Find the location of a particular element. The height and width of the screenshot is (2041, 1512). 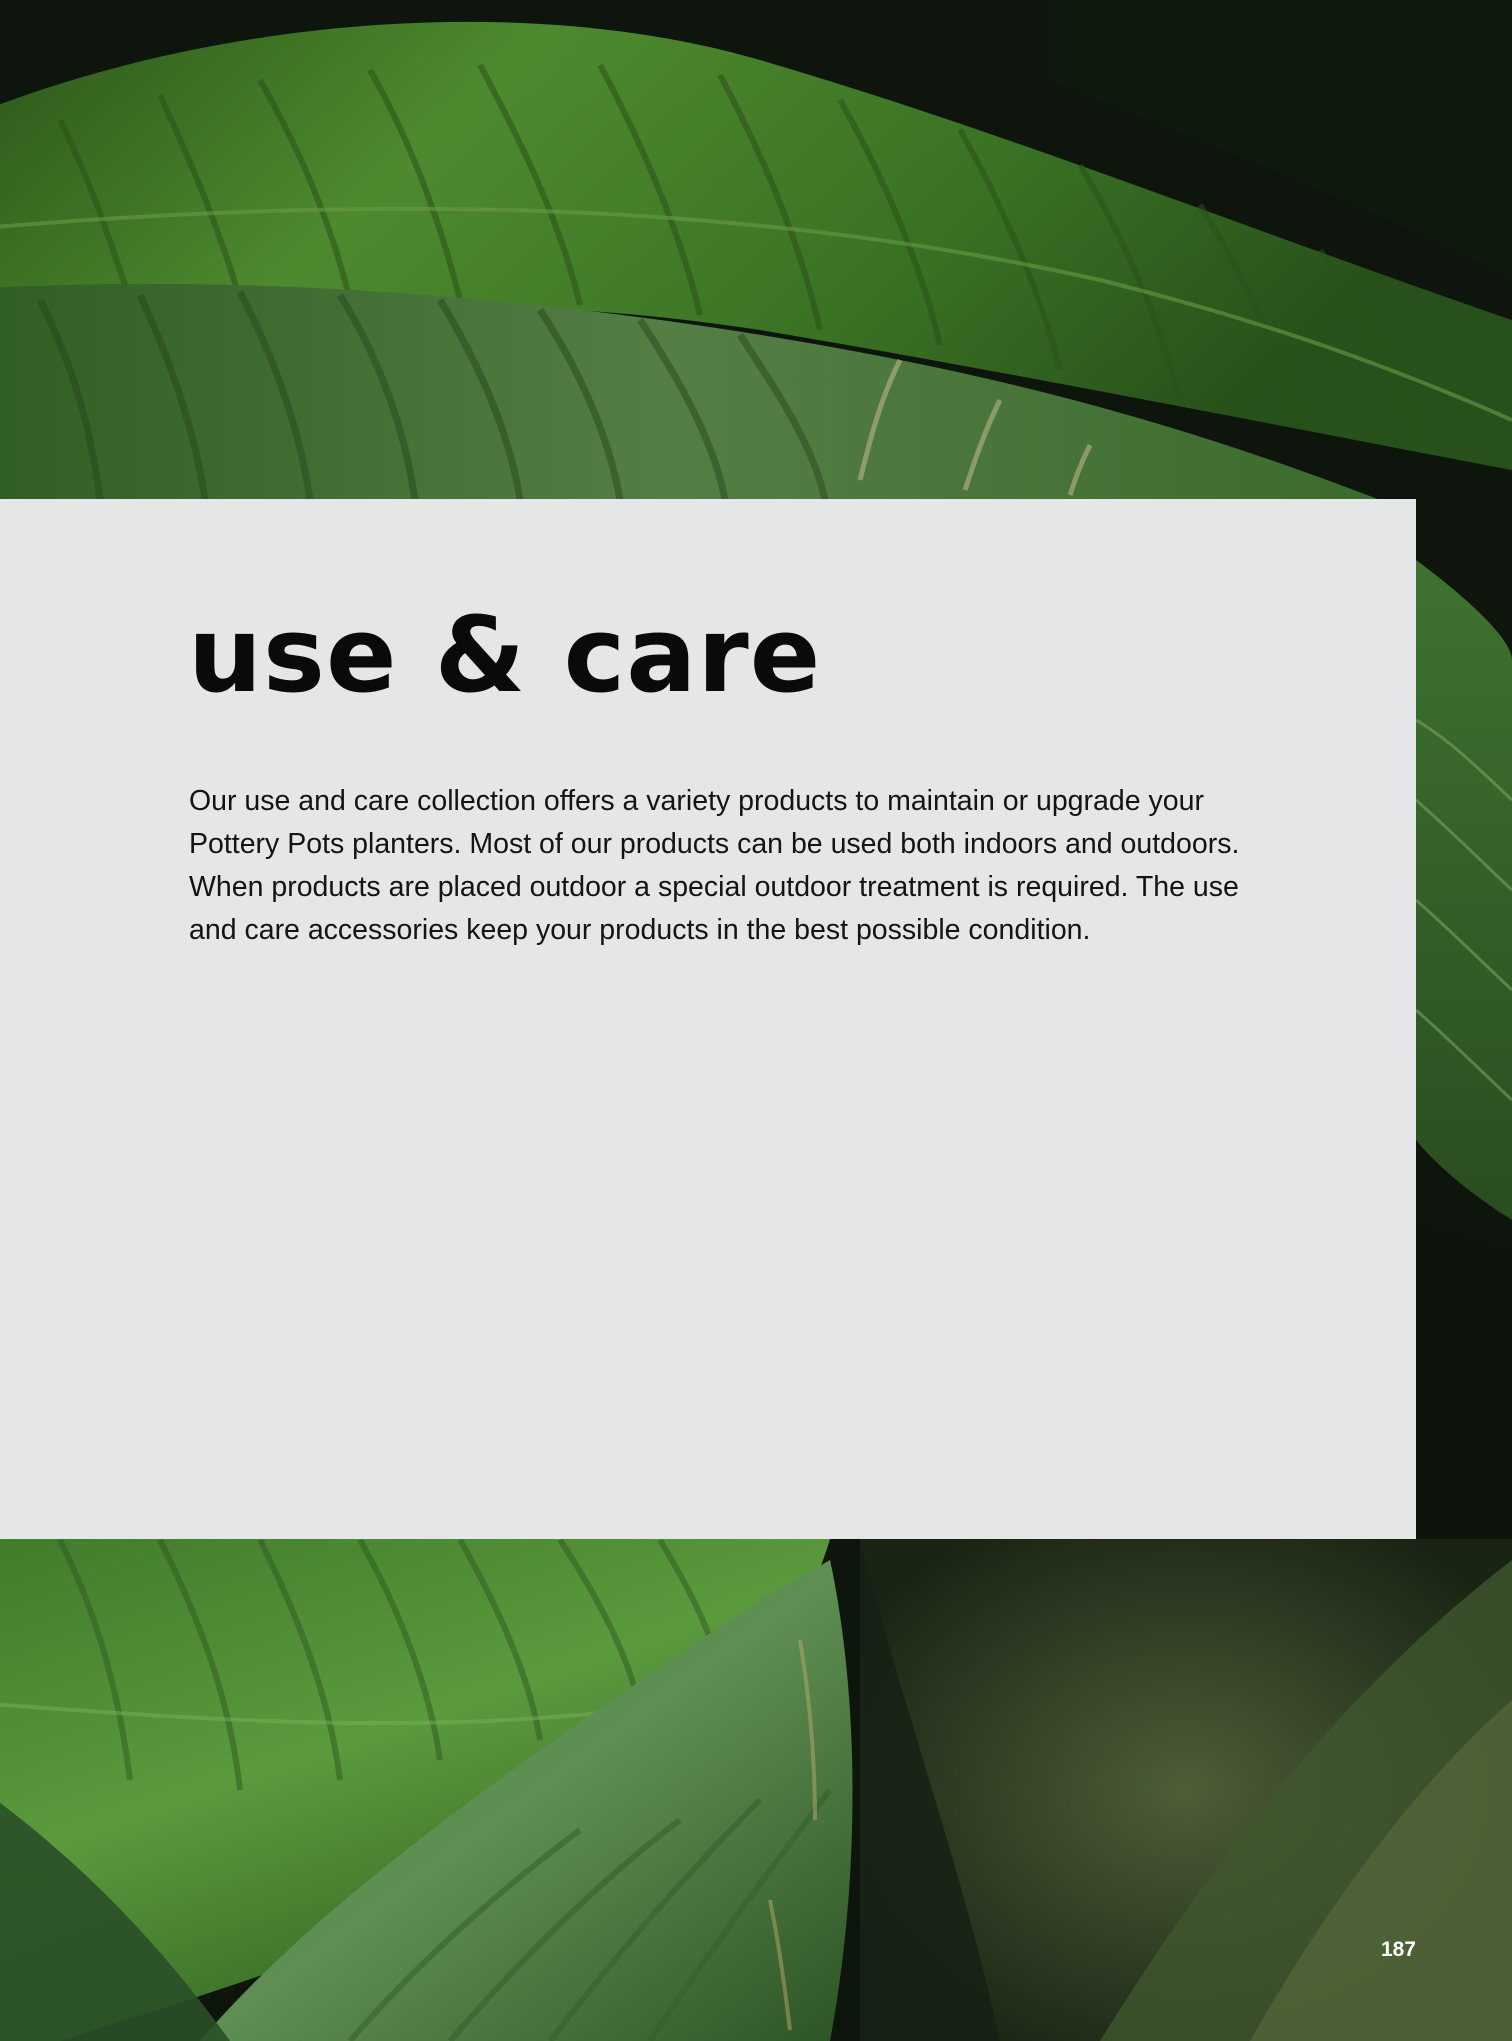

page-number: 187 is located at coordinates (1398, 1949).